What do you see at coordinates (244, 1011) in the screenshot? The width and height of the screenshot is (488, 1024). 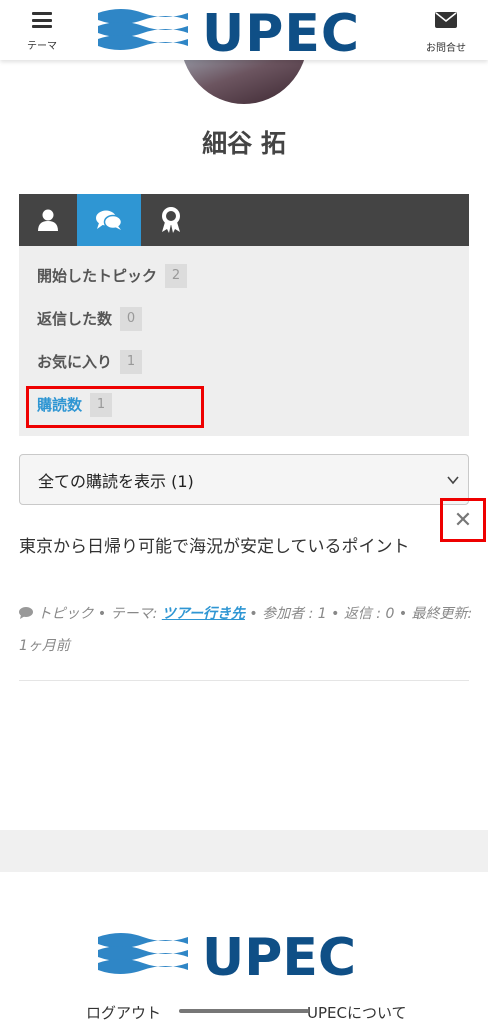 I see `home-indicator` at bounding box center [244, 1011].